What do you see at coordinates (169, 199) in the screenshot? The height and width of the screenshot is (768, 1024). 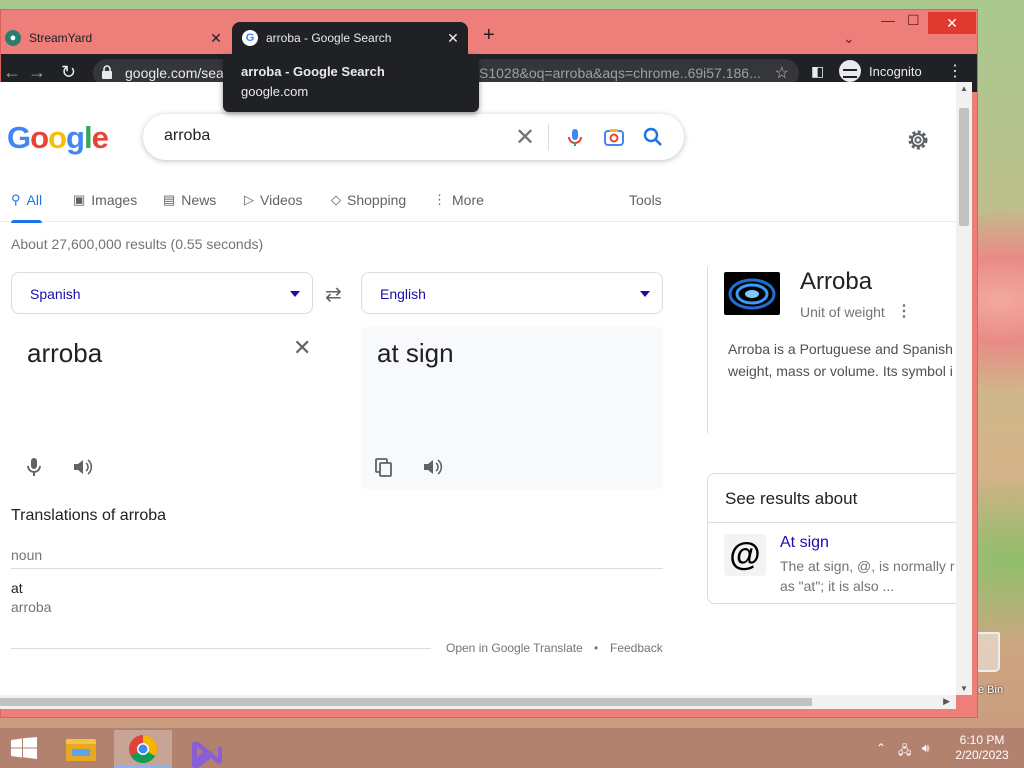 I see `news-icon: ▤` at bounding box center [169, 199].